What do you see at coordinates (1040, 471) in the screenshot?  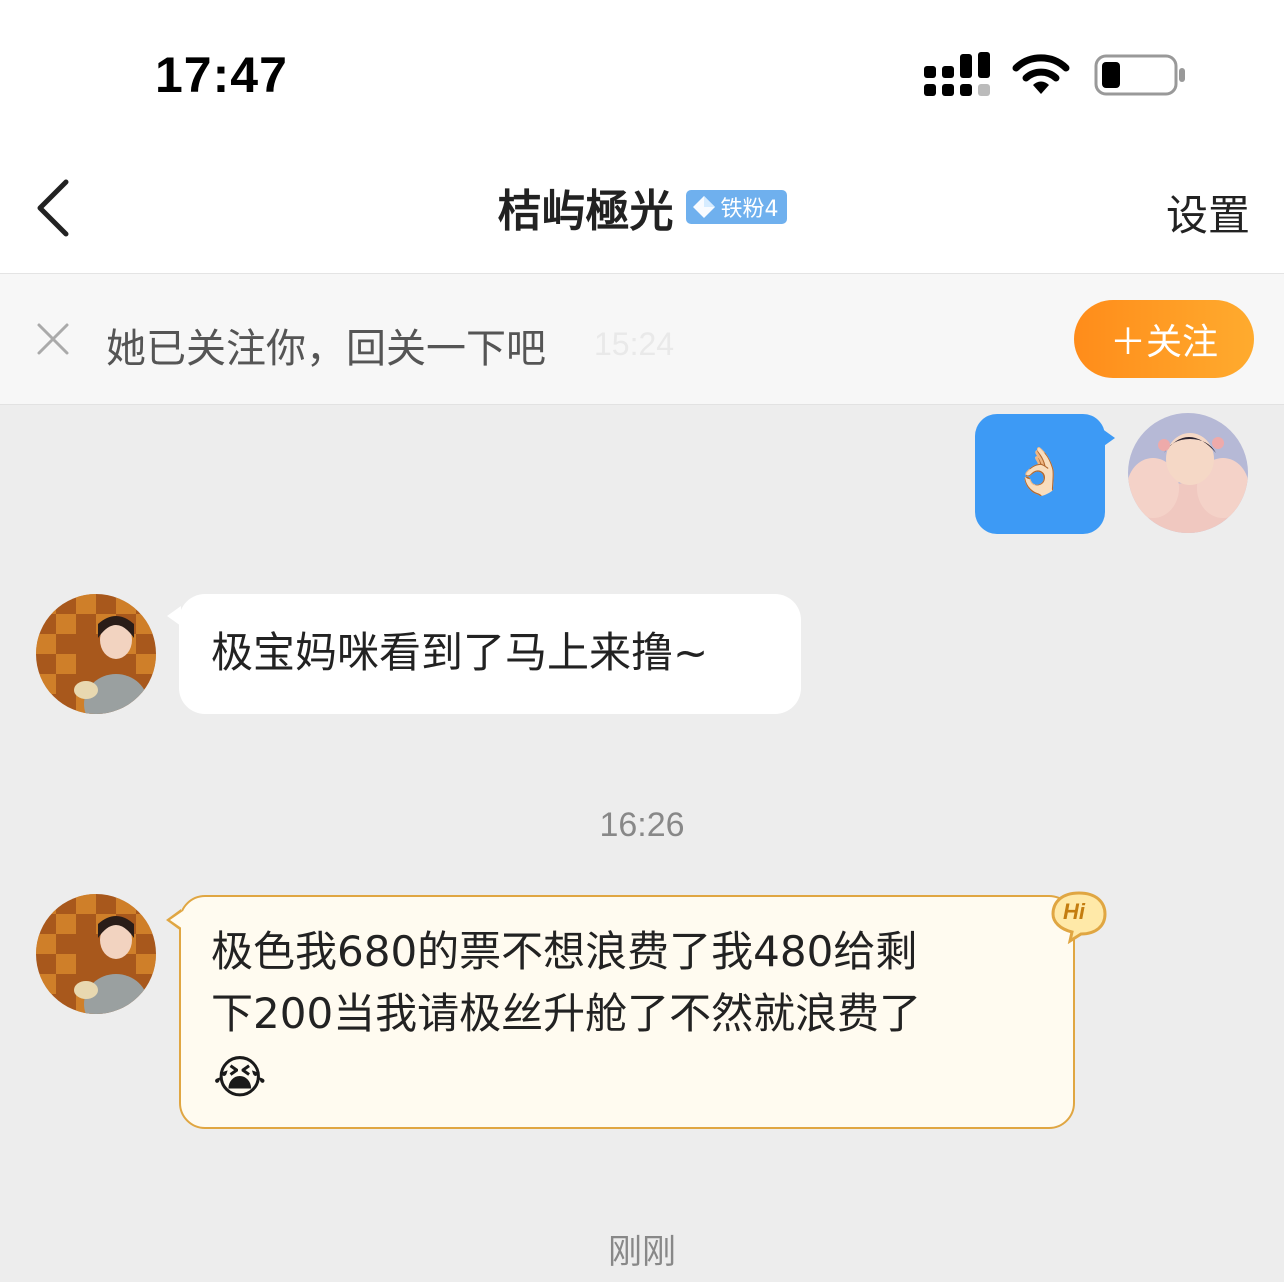 I see `ok-hand-emoji: 👌🏻` at bounding box center [1040, 471].